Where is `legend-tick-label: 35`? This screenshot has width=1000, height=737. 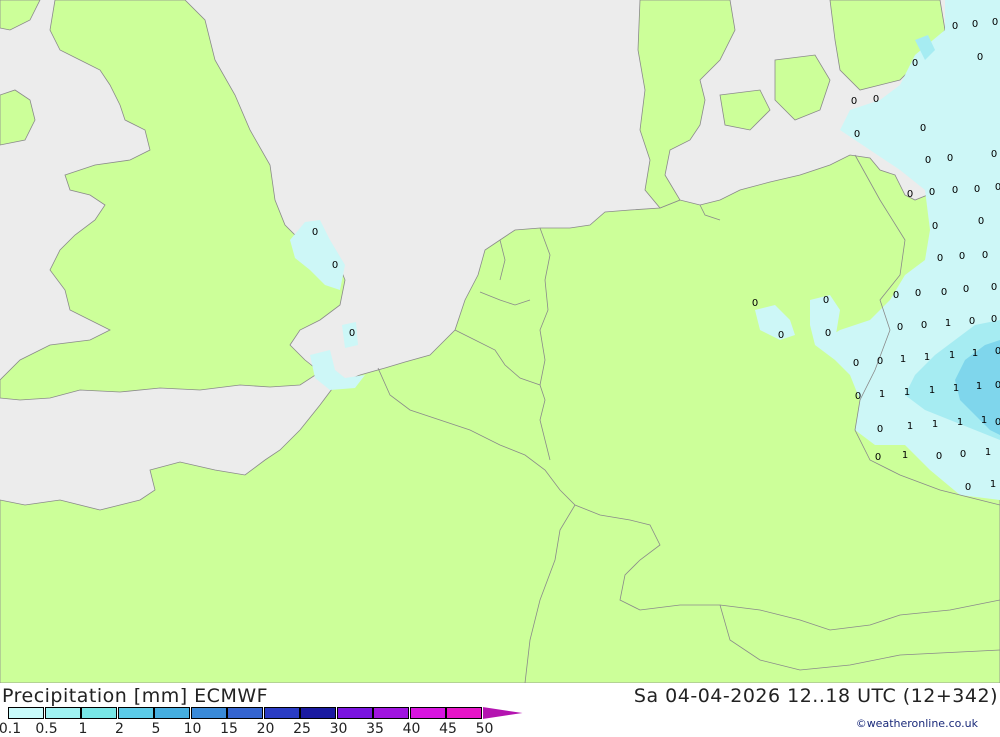
legend-tick-label: 35 is located at coordinates (375, 729).